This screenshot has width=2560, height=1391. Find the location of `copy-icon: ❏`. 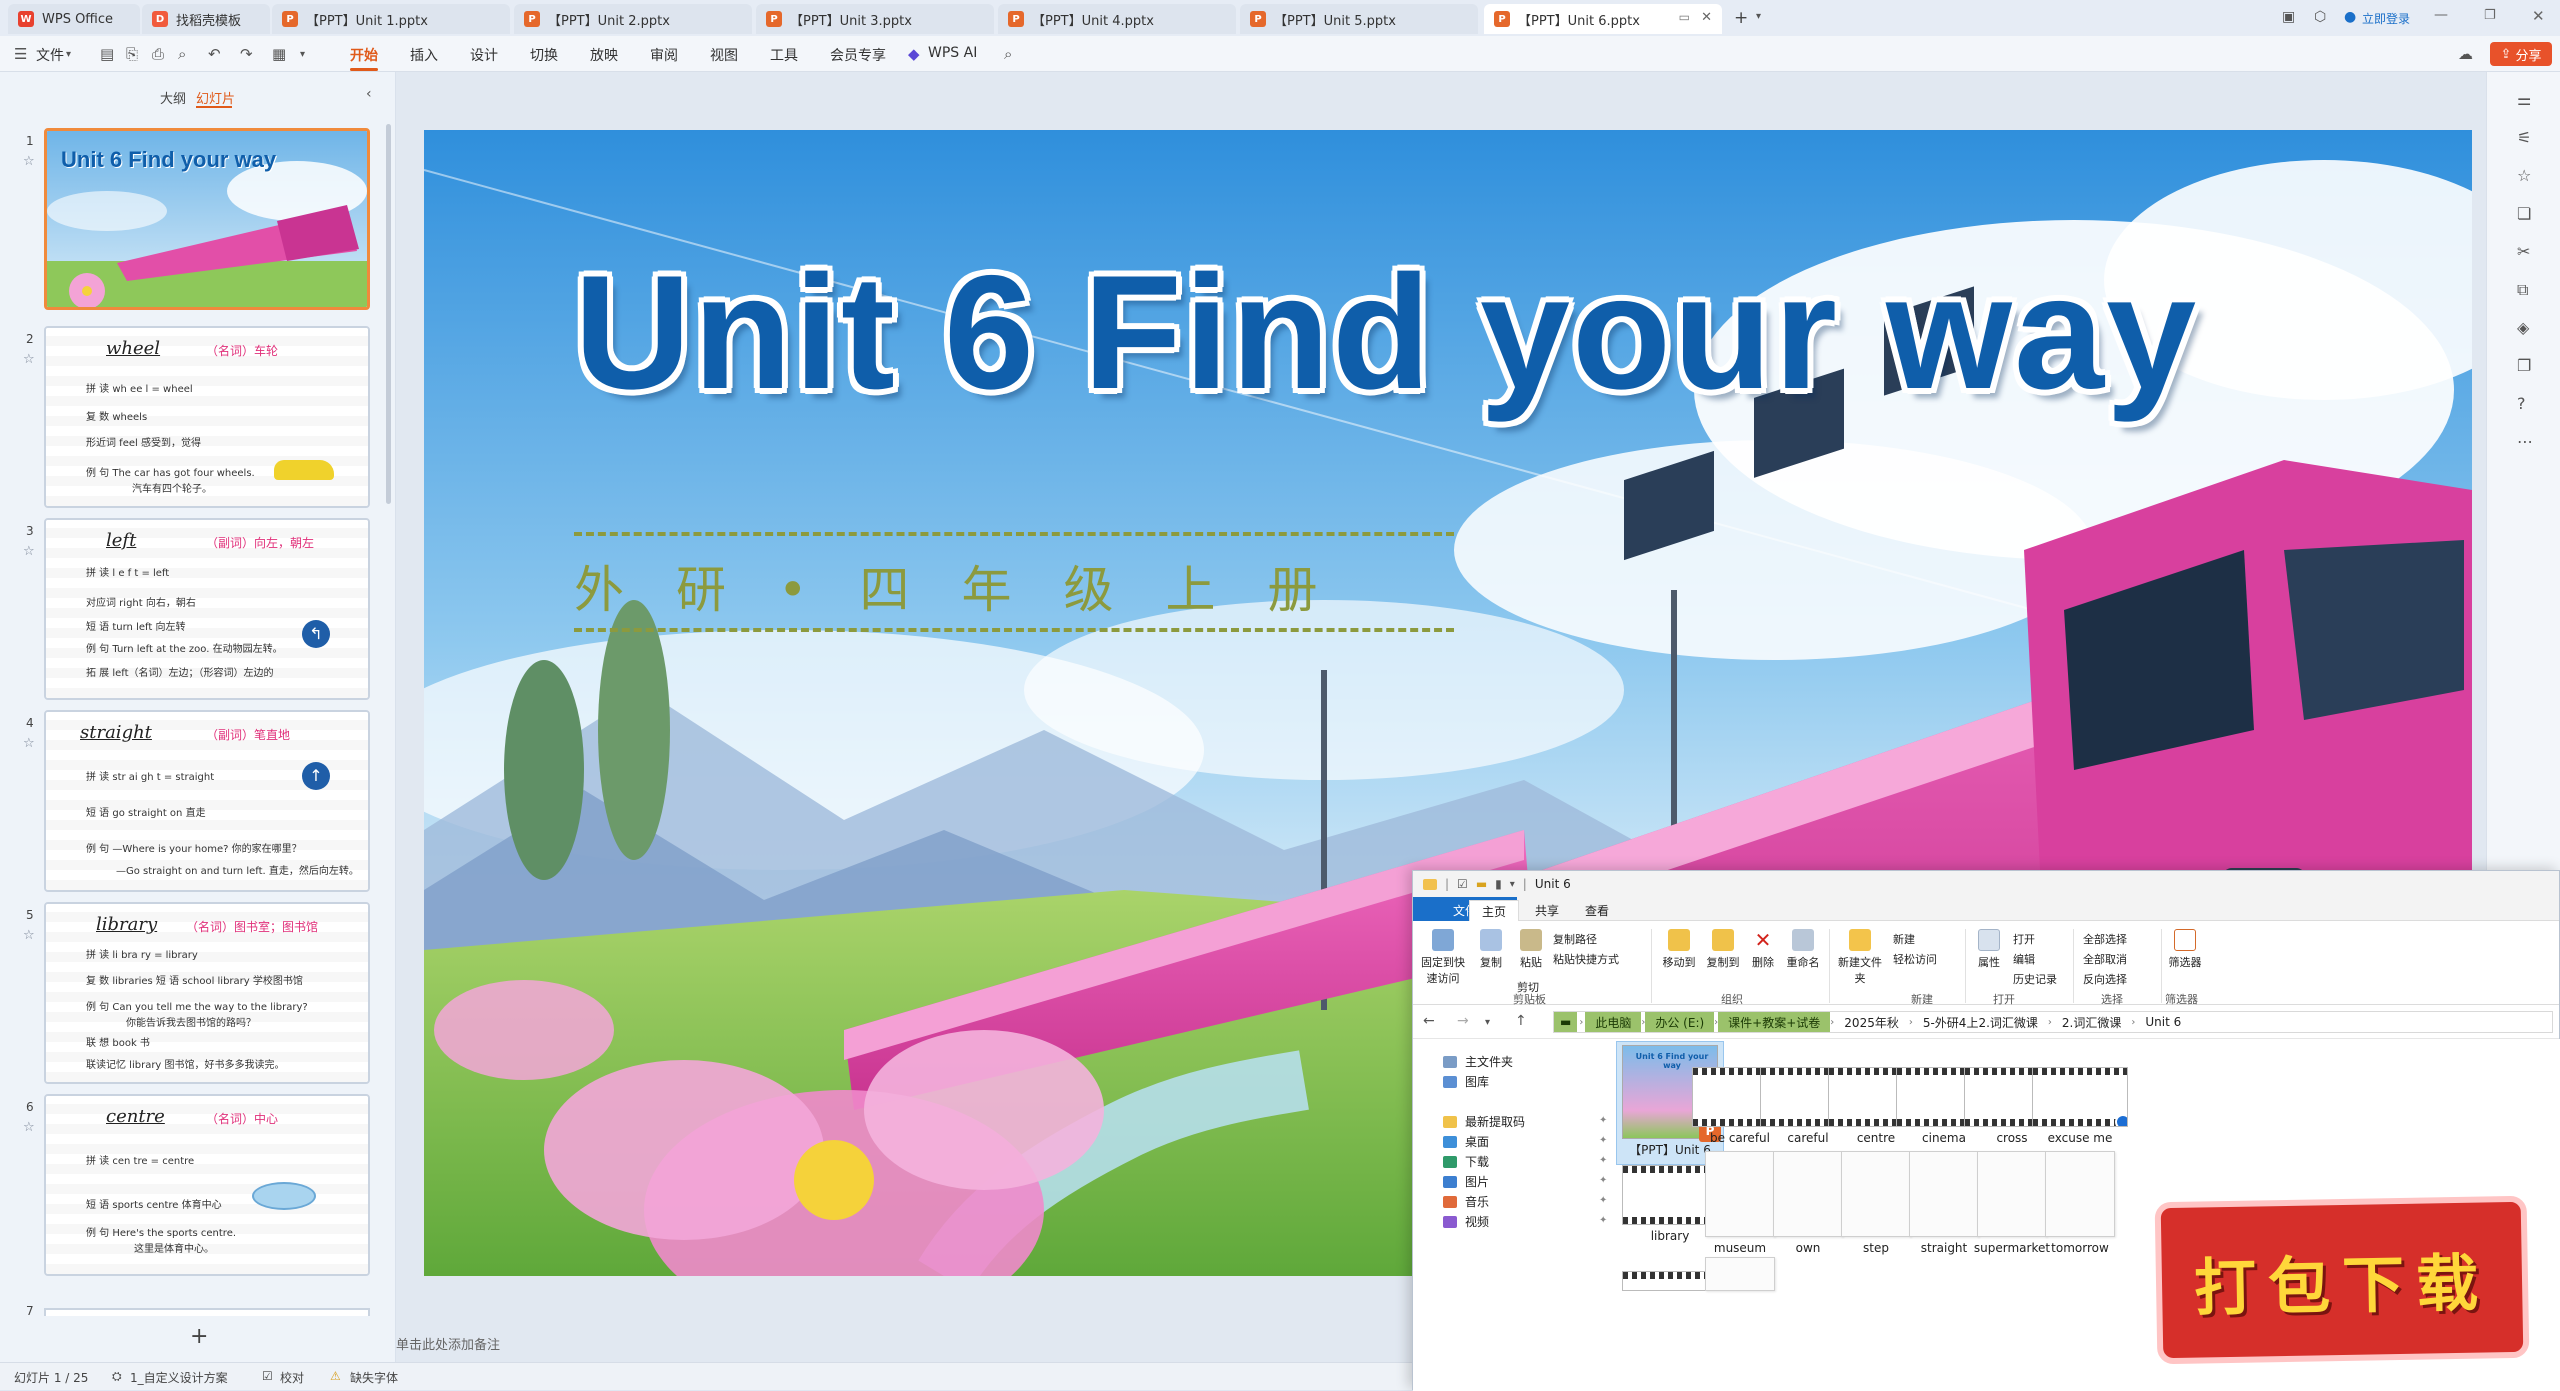

copy-icon: ❏ is located at coordinates (2524, 213).